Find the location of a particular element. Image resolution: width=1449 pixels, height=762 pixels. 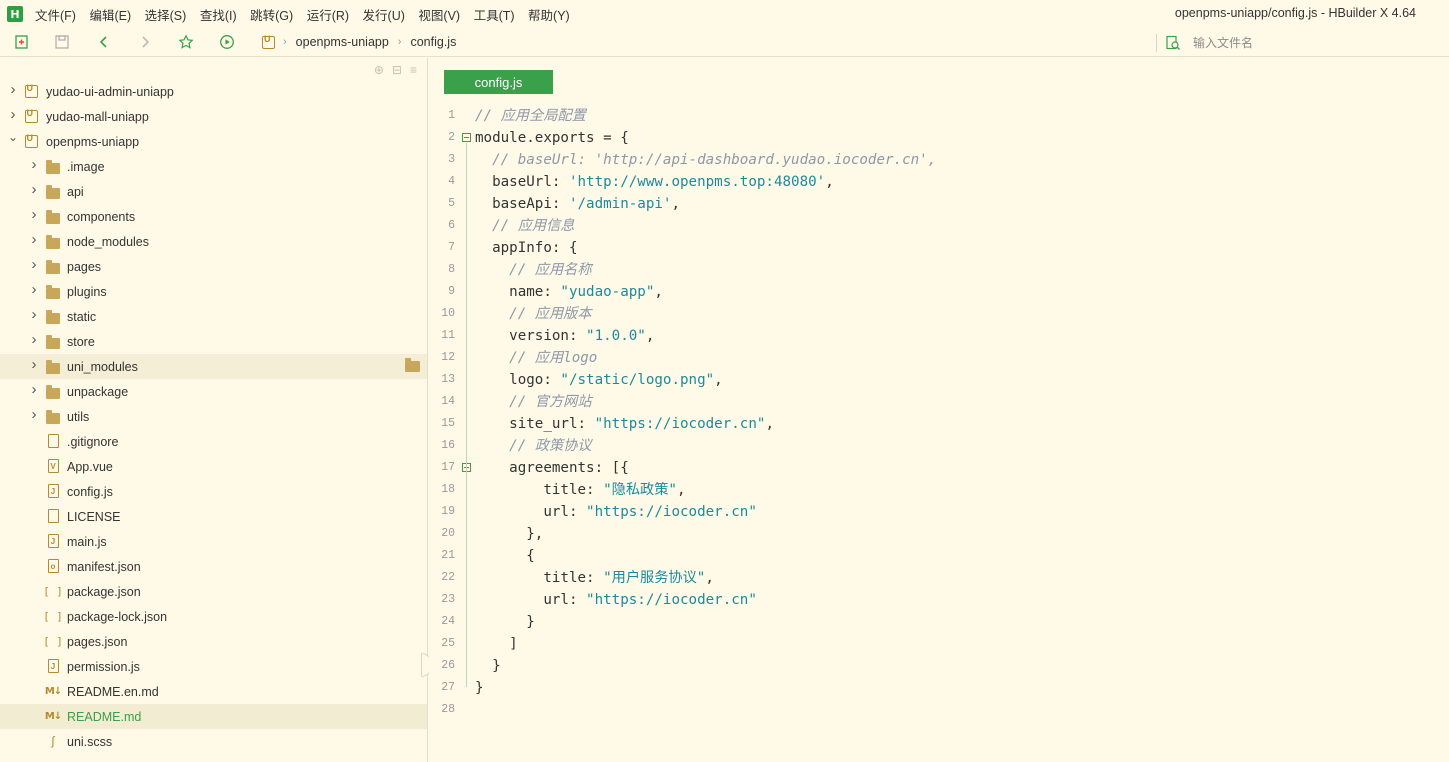

menu-goto: 跳转(G) is located at coordinates (271, 14).